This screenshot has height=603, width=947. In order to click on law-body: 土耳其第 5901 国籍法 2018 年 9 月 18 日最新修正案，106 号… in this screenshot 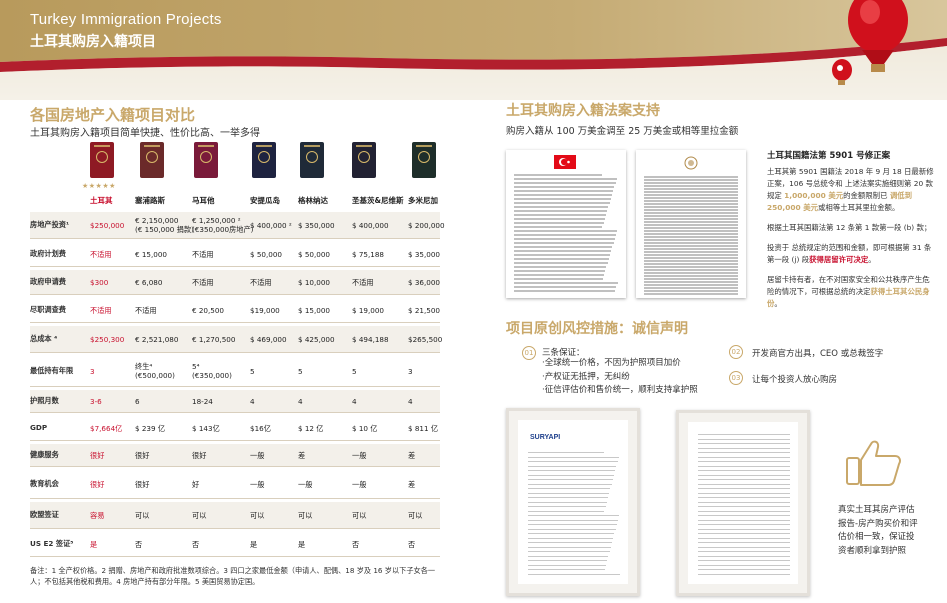, I will do `click(851, 242)`.